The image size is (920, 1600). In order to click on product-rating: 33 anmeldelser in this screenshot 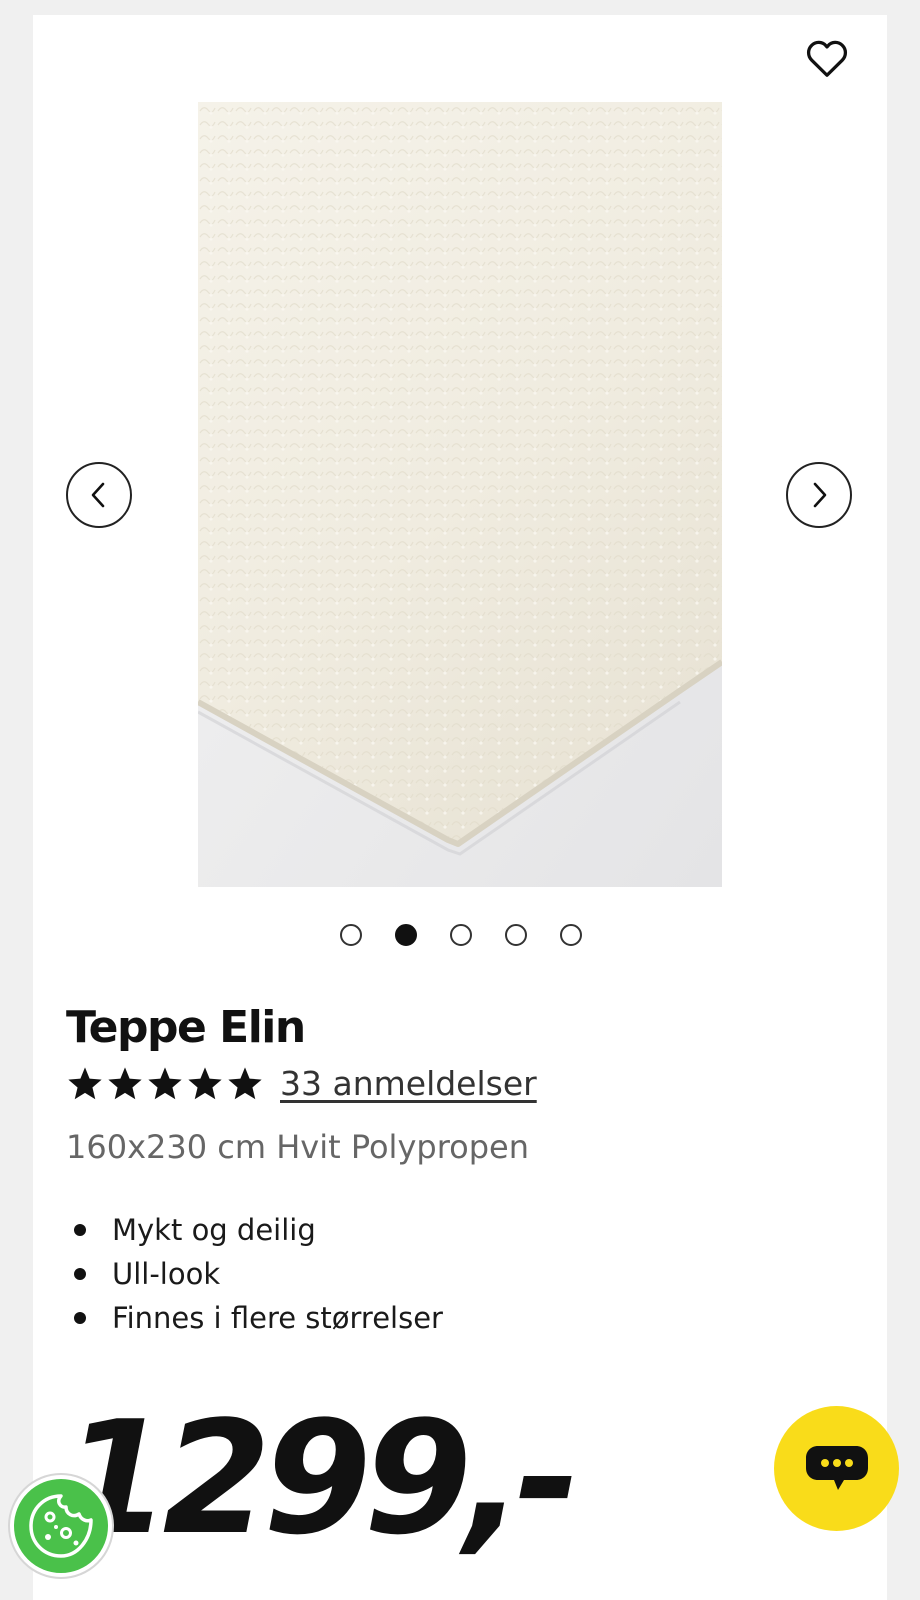, I will do `click(301, 1083)`.